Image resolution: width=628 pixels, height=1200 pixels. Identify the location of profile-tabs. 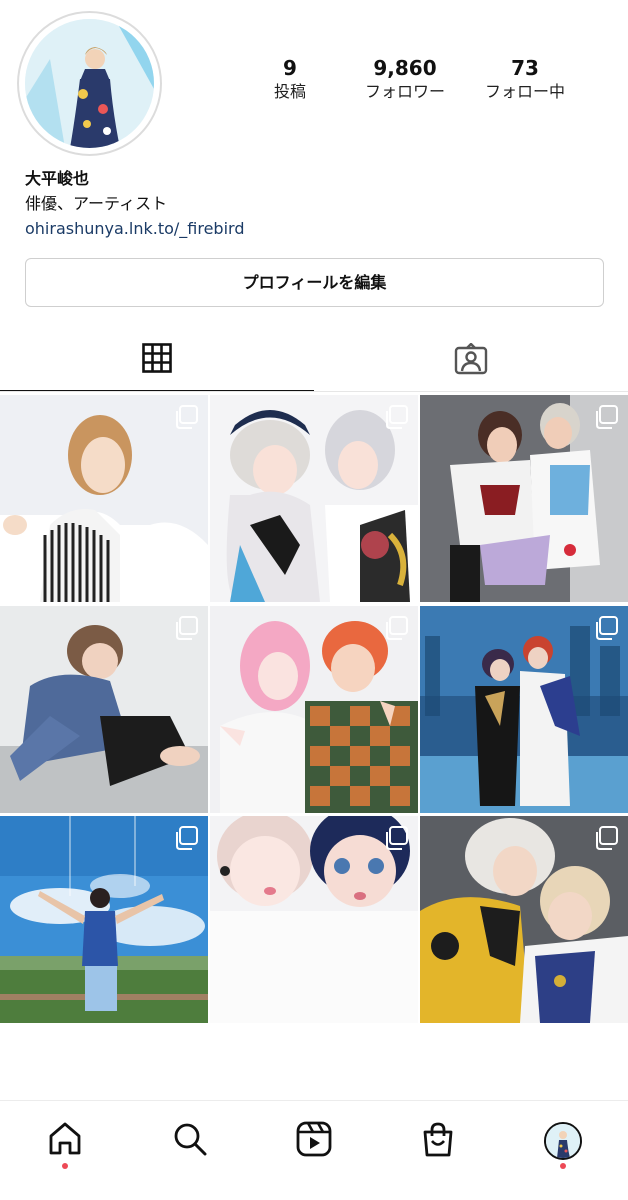
(314, 361).